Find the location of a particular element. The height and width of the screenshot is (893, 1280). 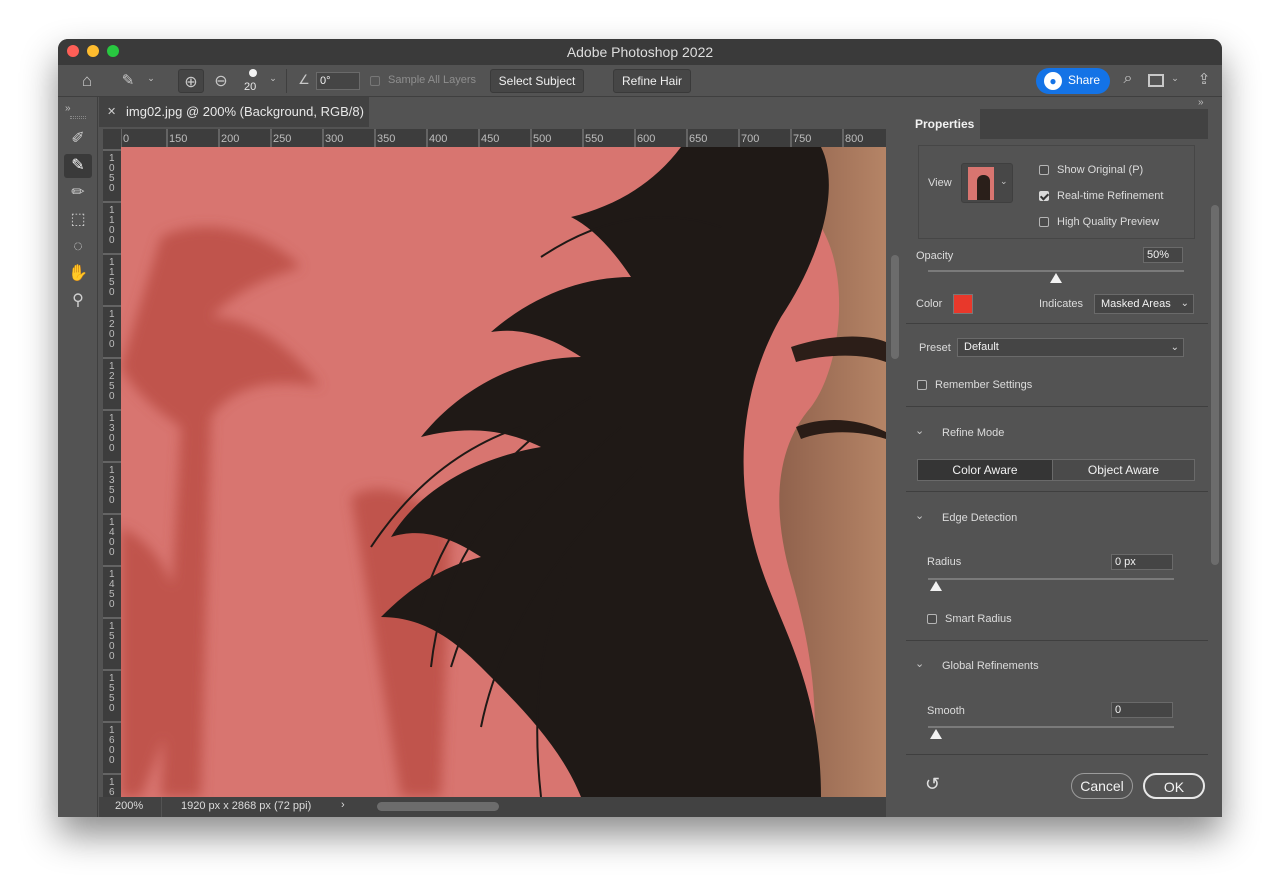

hand-tool-icon: ✋ is located at coordinates (78, 274).